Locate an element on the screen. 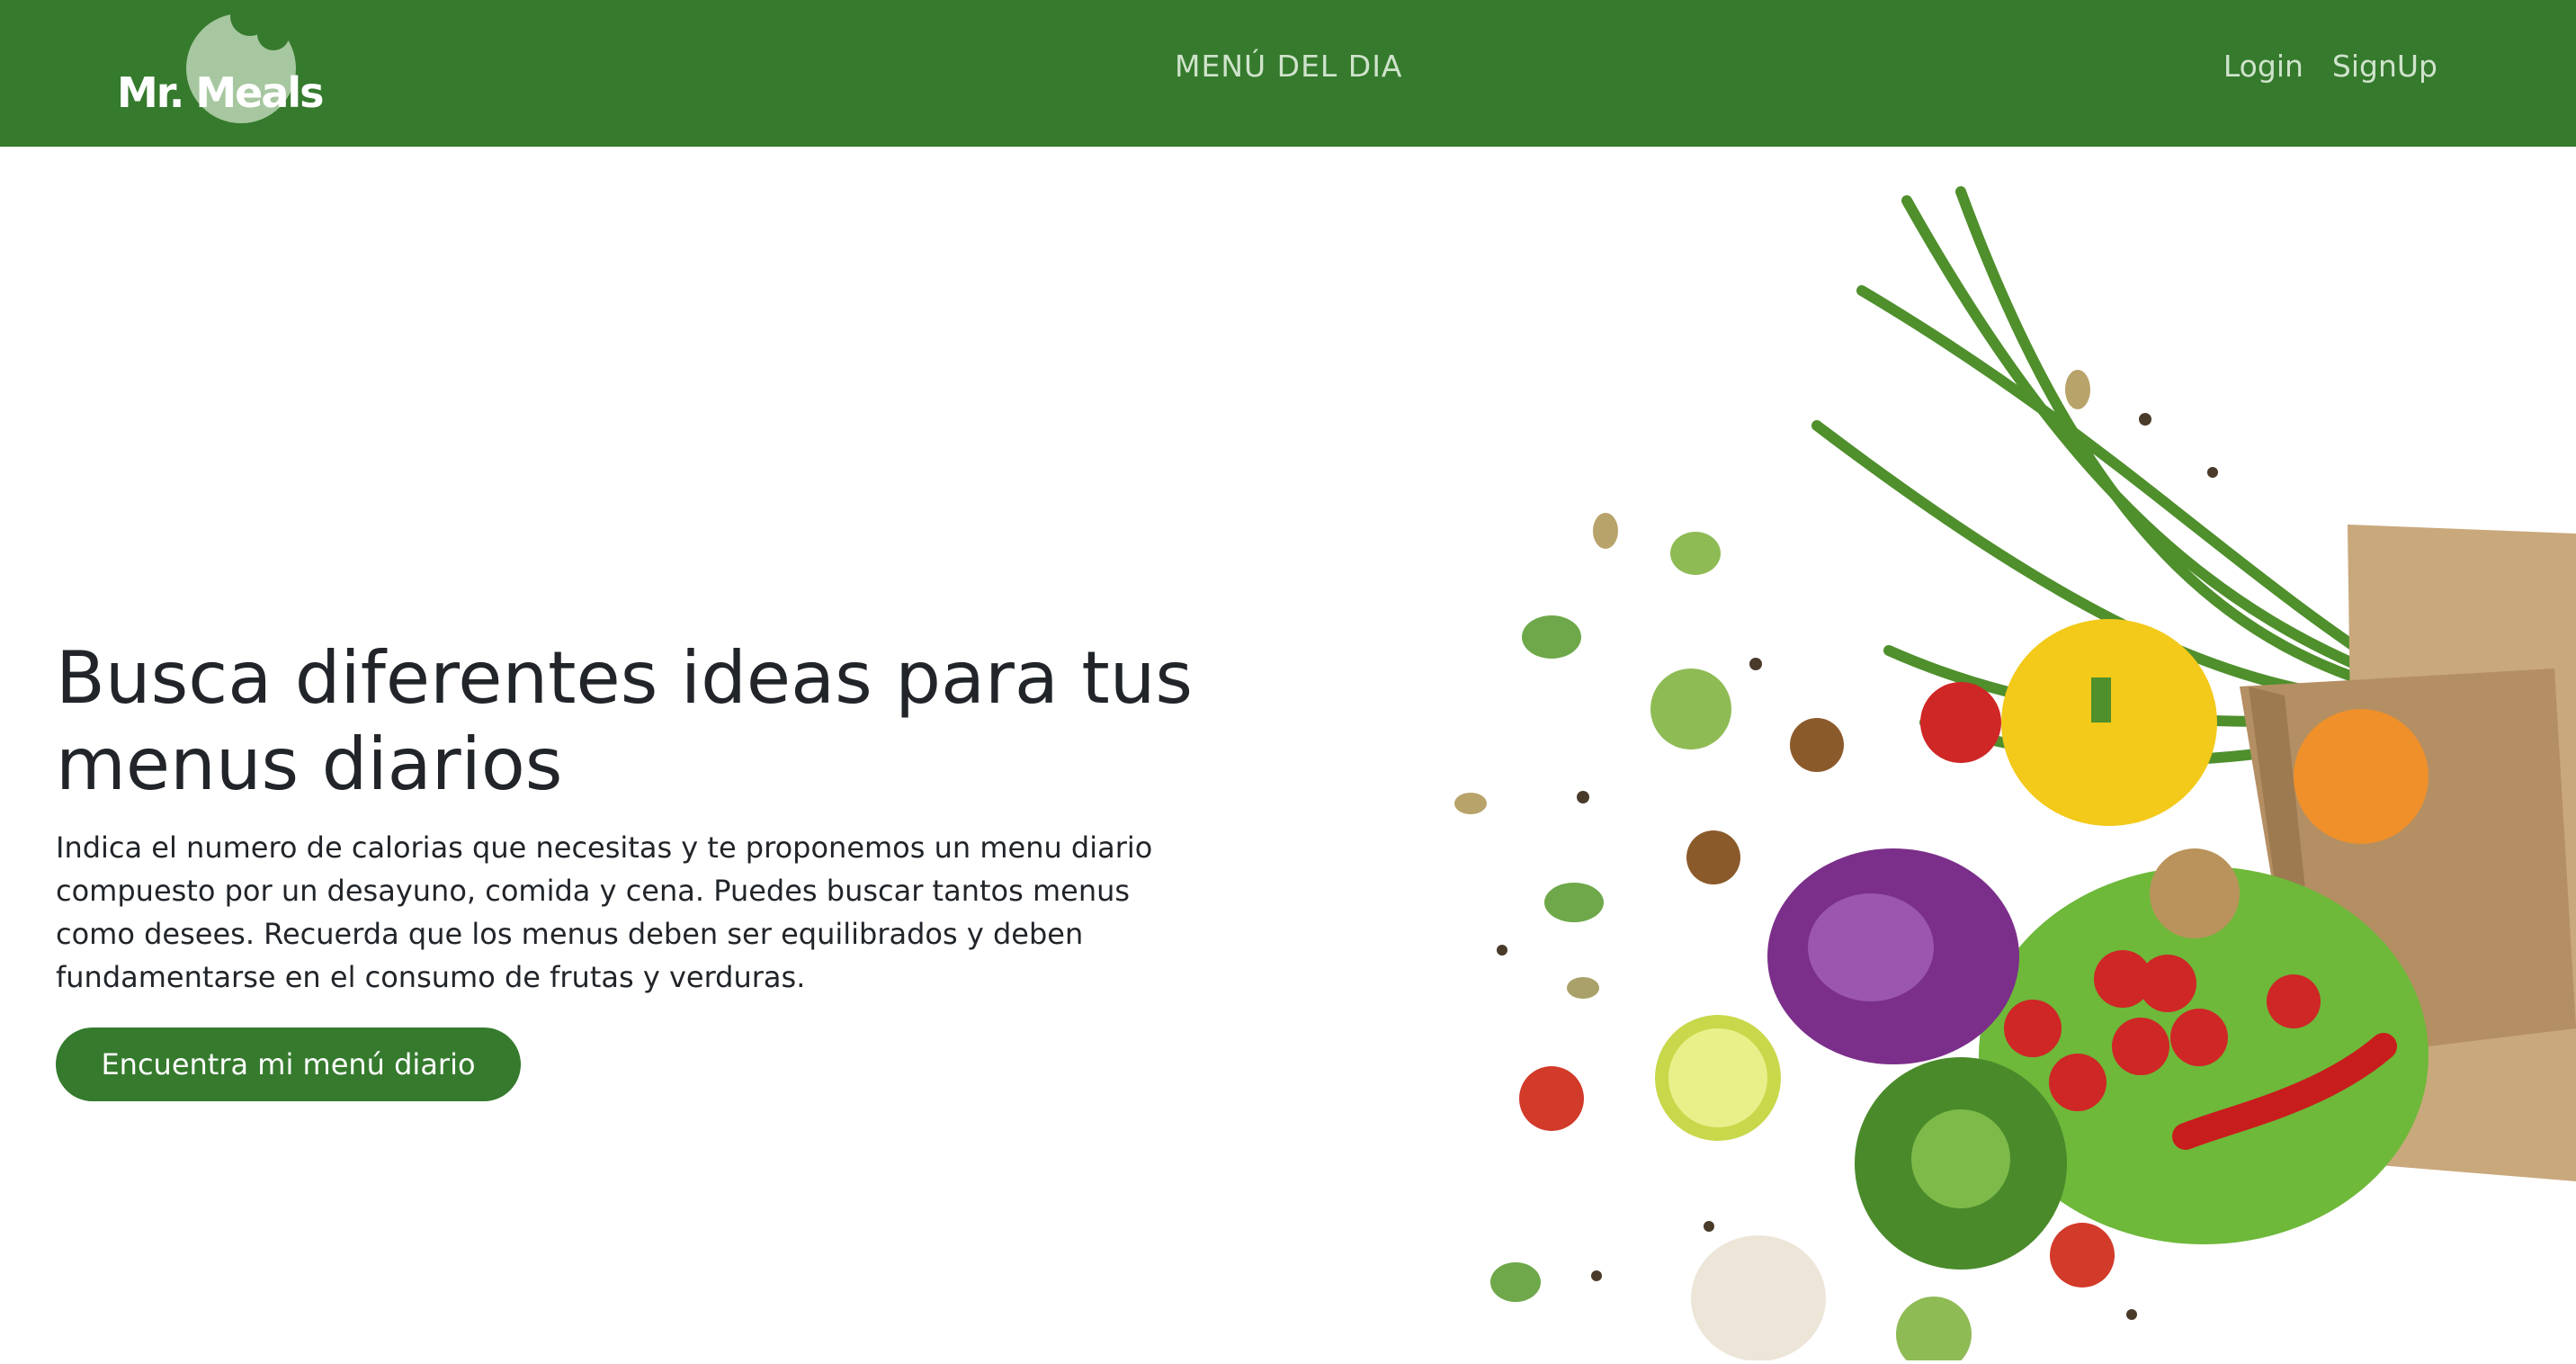  find-menu-button: Encuentra mi menú diario is located at coordinates (288, 1064).